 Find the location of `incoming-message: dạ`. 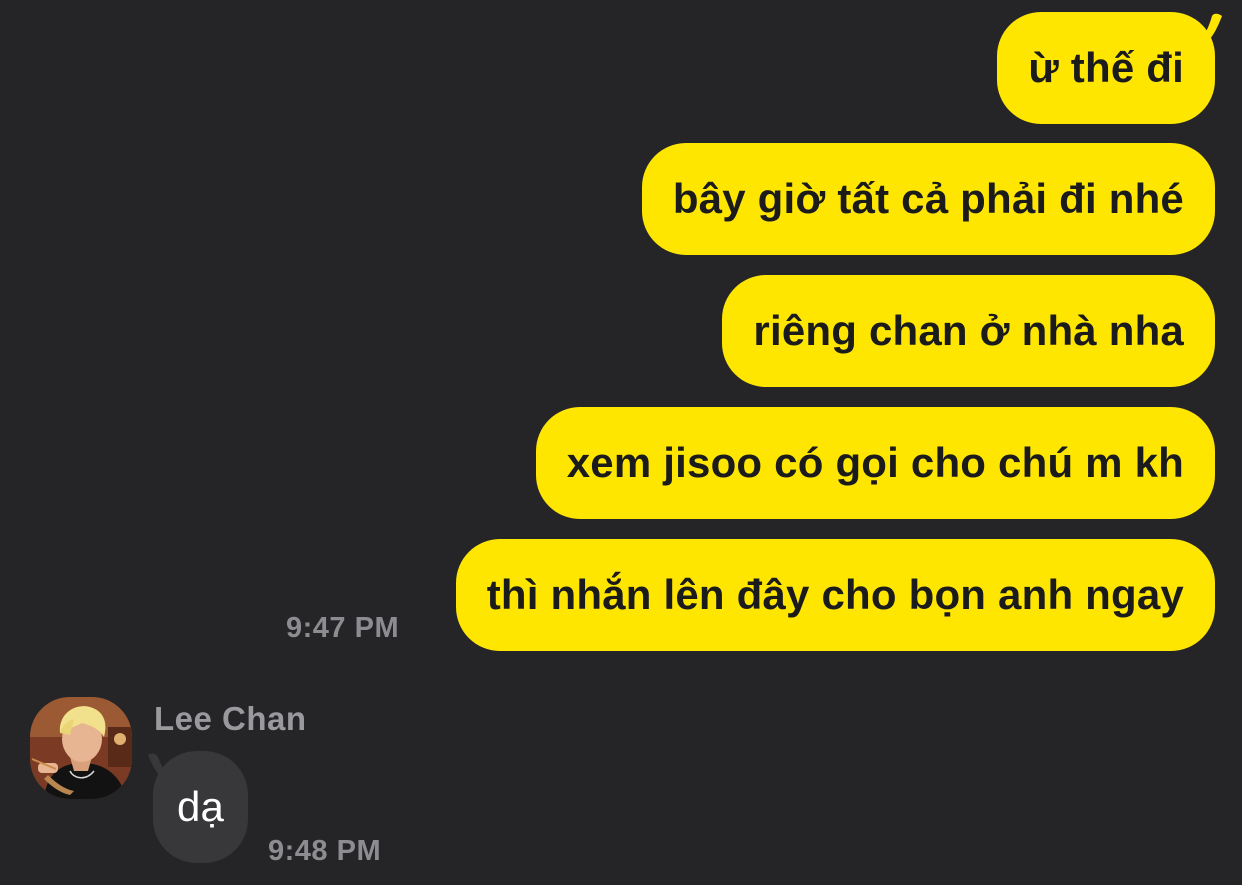

incoming-message: dạ is located at coordinates (201, 807).